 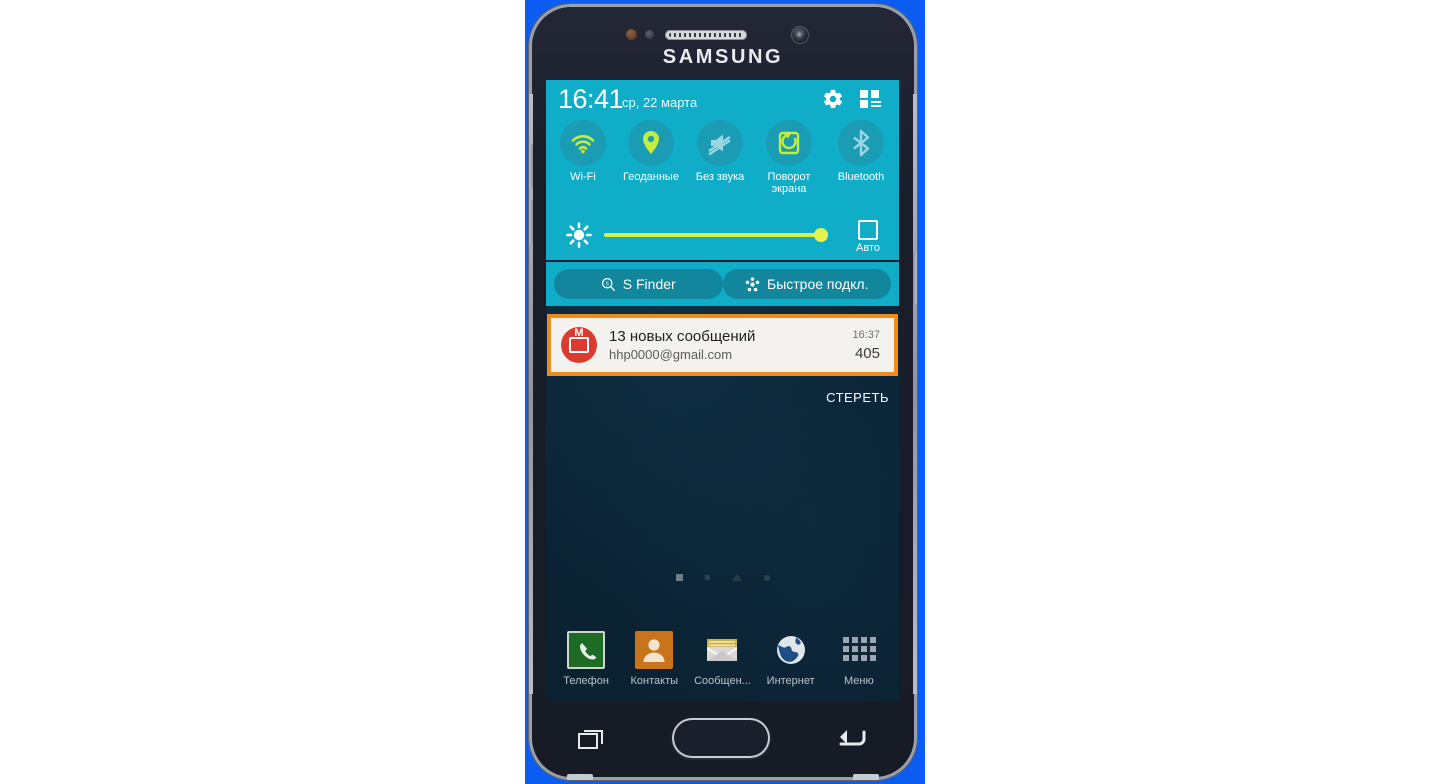 What do you see at coordinates (579, 235) in the screenshot?
I see `brightness-sun-icon` at bounding box center [579, 235].